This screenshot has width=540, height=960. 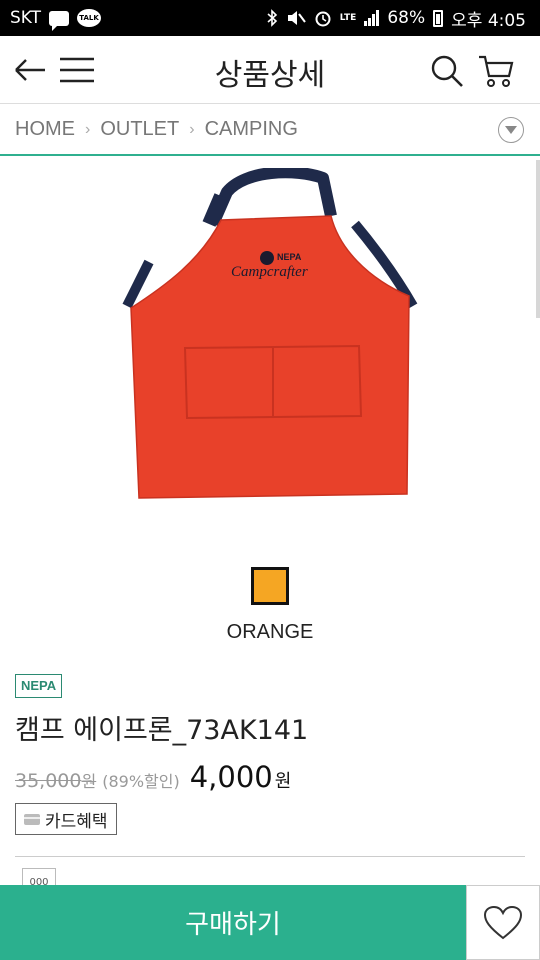 I want to click on bluetooth-icon, so click(x=272, y=18).